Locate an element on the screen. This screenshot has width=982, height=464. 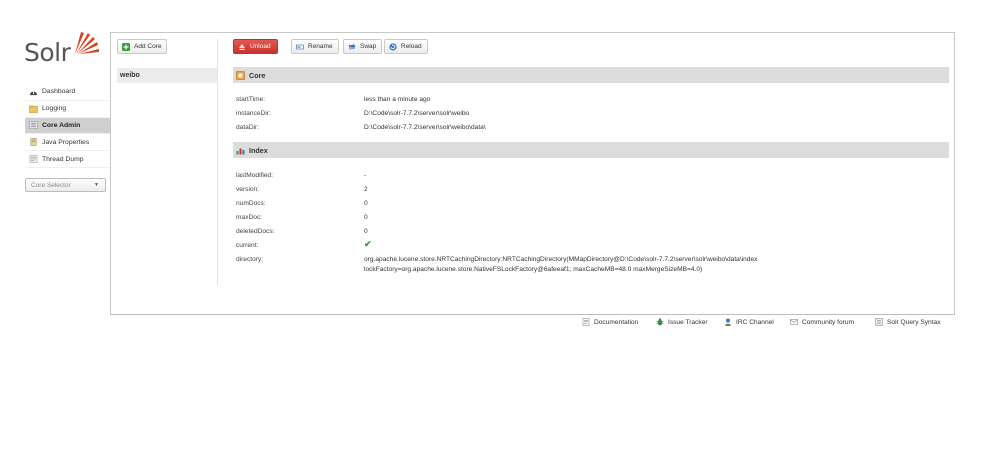
core-section-header: Core is located at coordinates (591, 75).